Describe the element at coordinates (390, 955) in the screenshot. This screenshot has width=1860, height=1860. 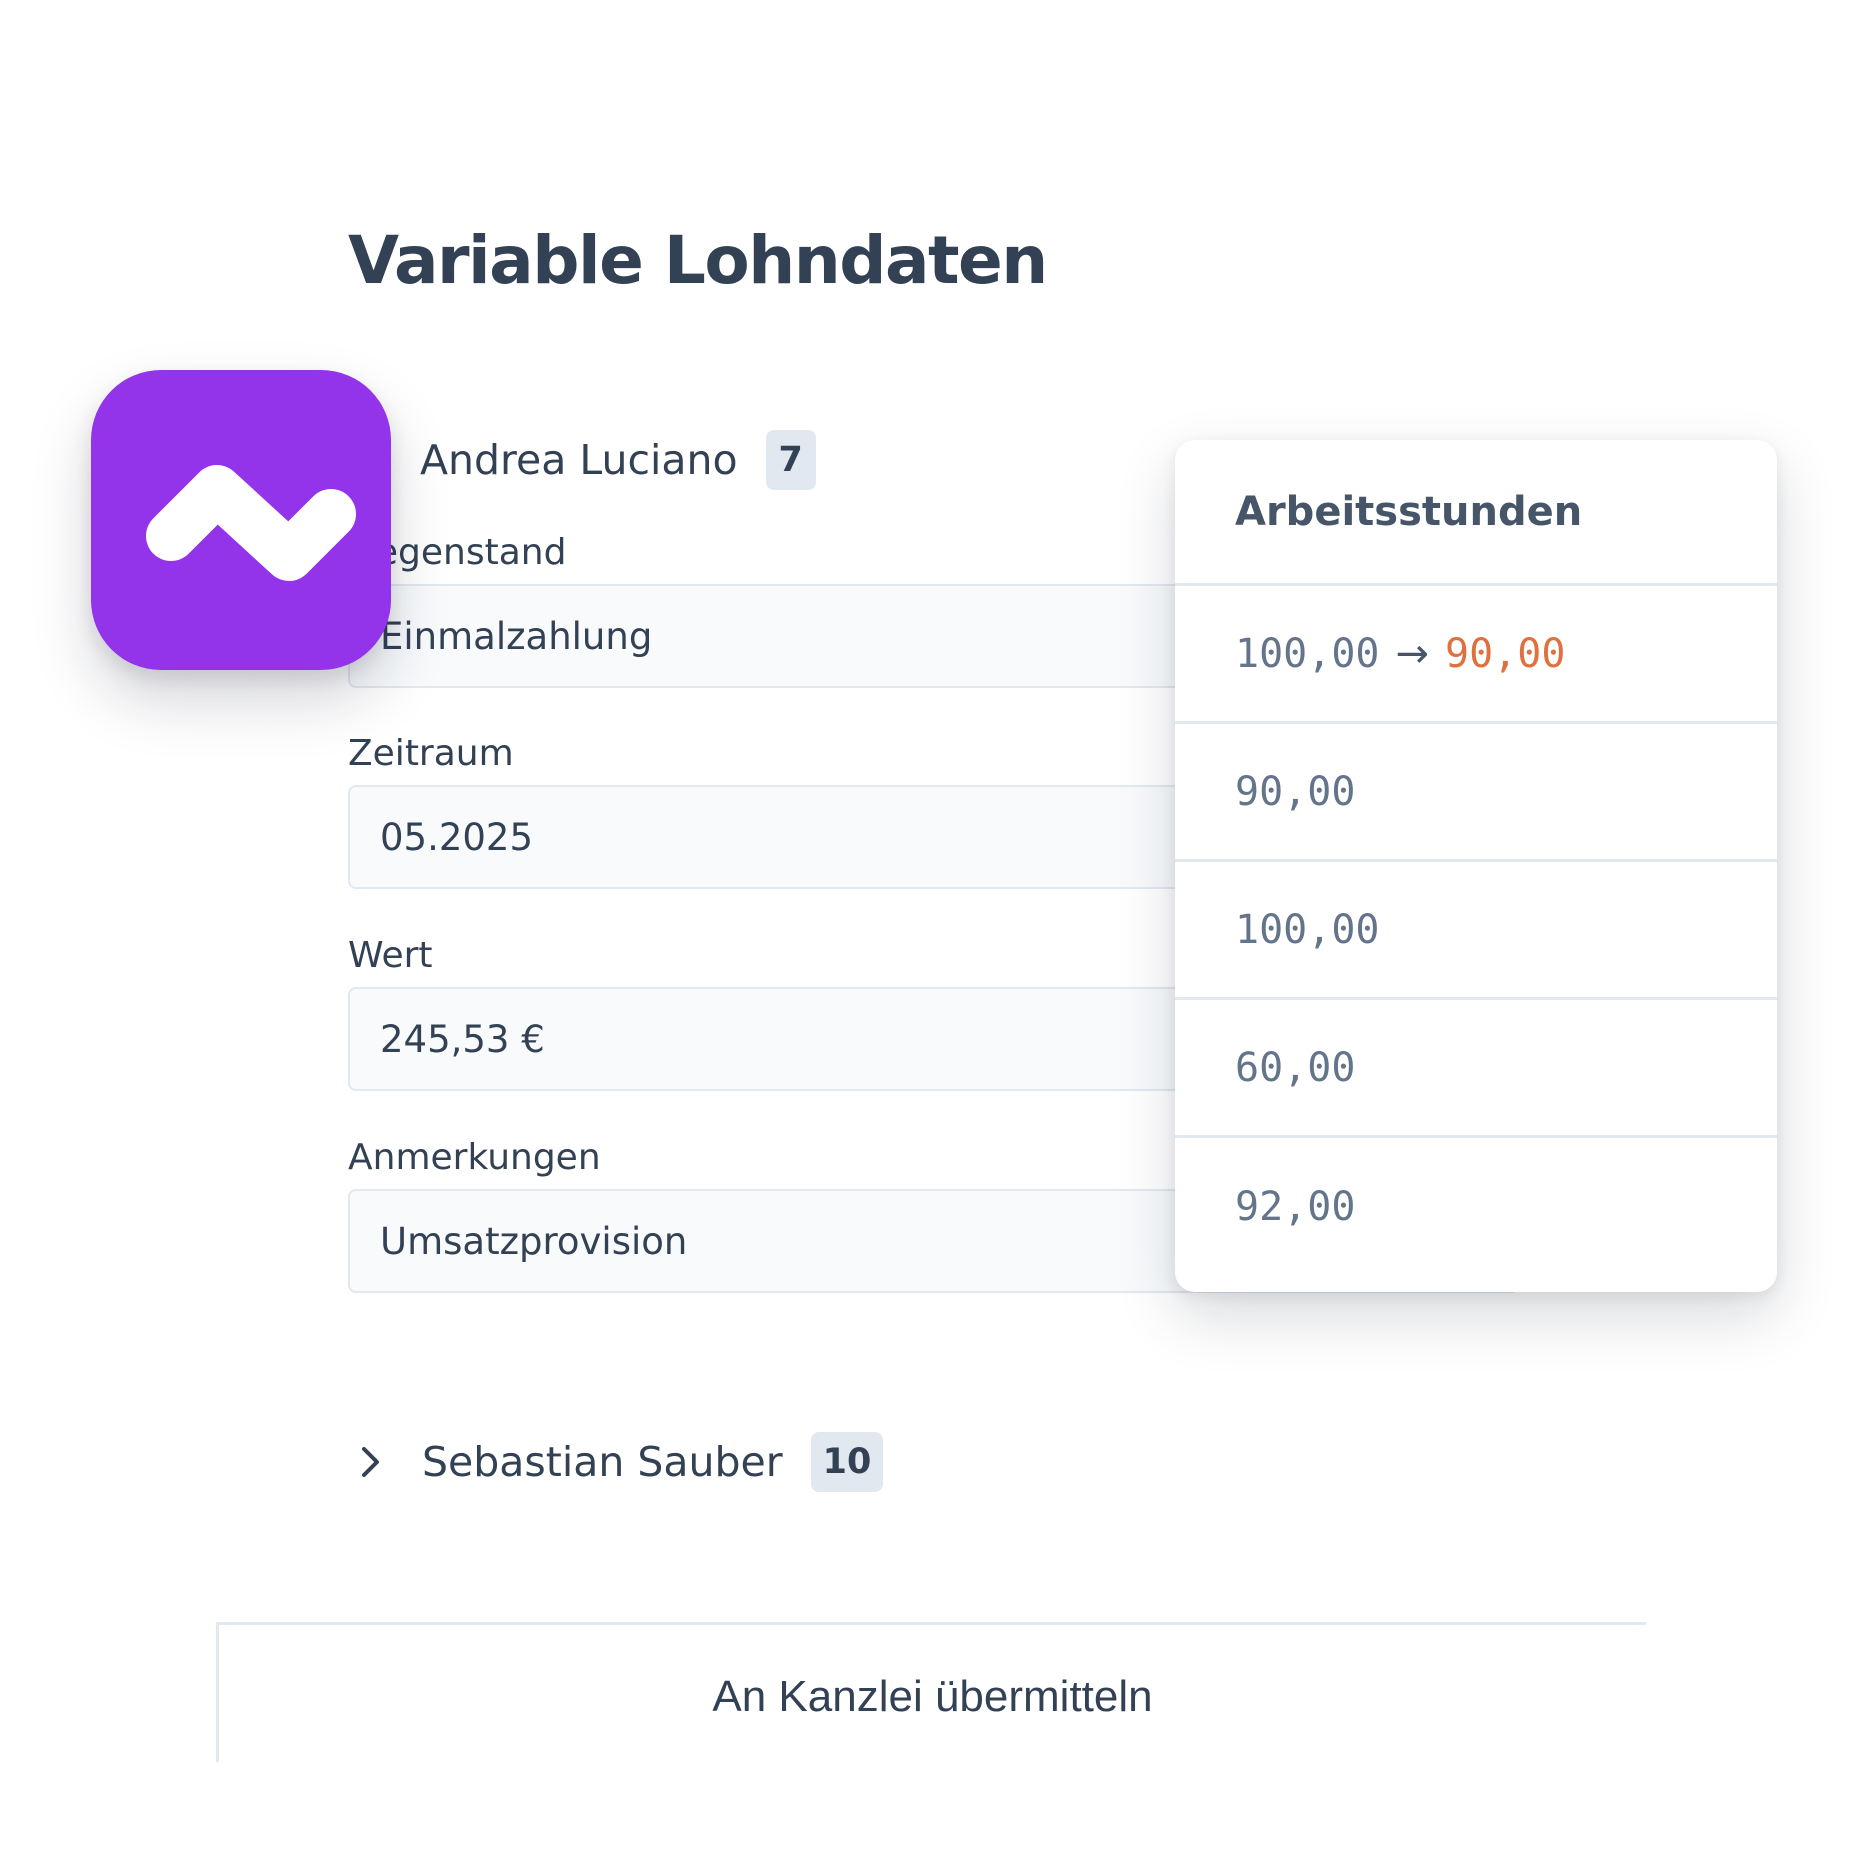
I see `wert-label: Wert` at that location.